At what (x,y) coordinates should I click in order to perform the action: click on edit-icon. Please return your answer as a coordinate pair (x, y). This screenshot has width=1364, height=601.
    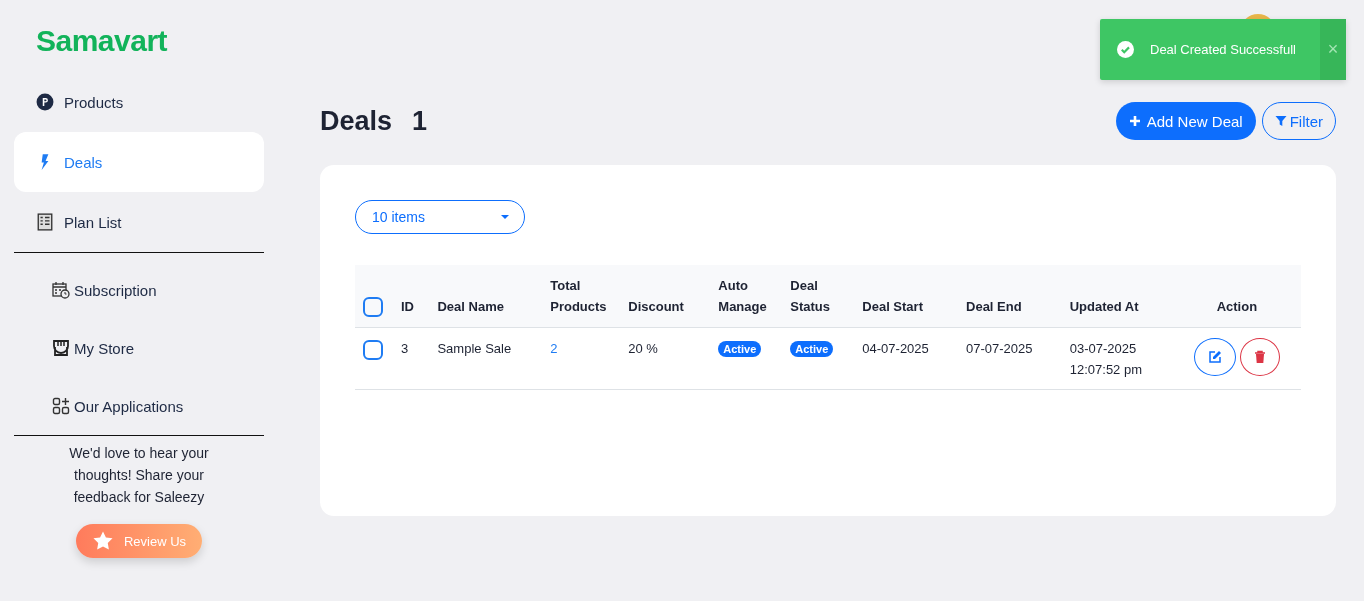
    Looking at the image, I should click on (1214, 357).